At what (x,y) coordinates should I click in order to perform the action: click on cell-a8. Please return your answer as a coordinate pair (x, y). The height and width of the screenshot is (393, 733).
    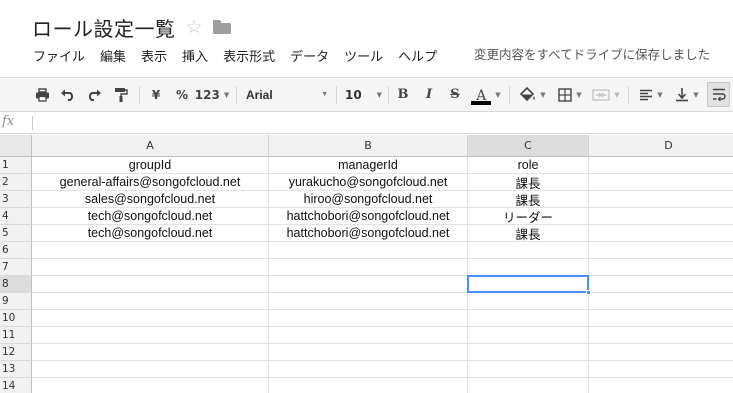
    Looking at the image, I should click on (150, 284).